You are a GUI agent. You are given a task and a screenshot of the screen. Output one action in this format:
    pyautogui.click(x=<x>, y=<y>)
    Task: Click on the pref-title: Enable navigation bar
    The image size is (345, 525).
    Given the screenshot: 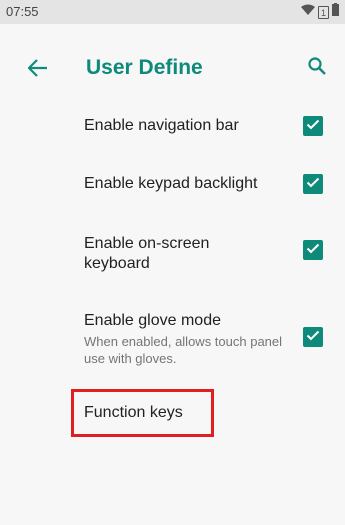 What is the action you would take?
    pyautogui.click(x=161, y=125)
    